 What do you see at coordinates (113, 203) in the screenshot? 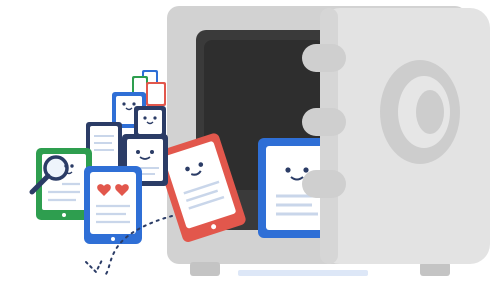
I see `blue-phone-screen` at bounding box center [113, 203].